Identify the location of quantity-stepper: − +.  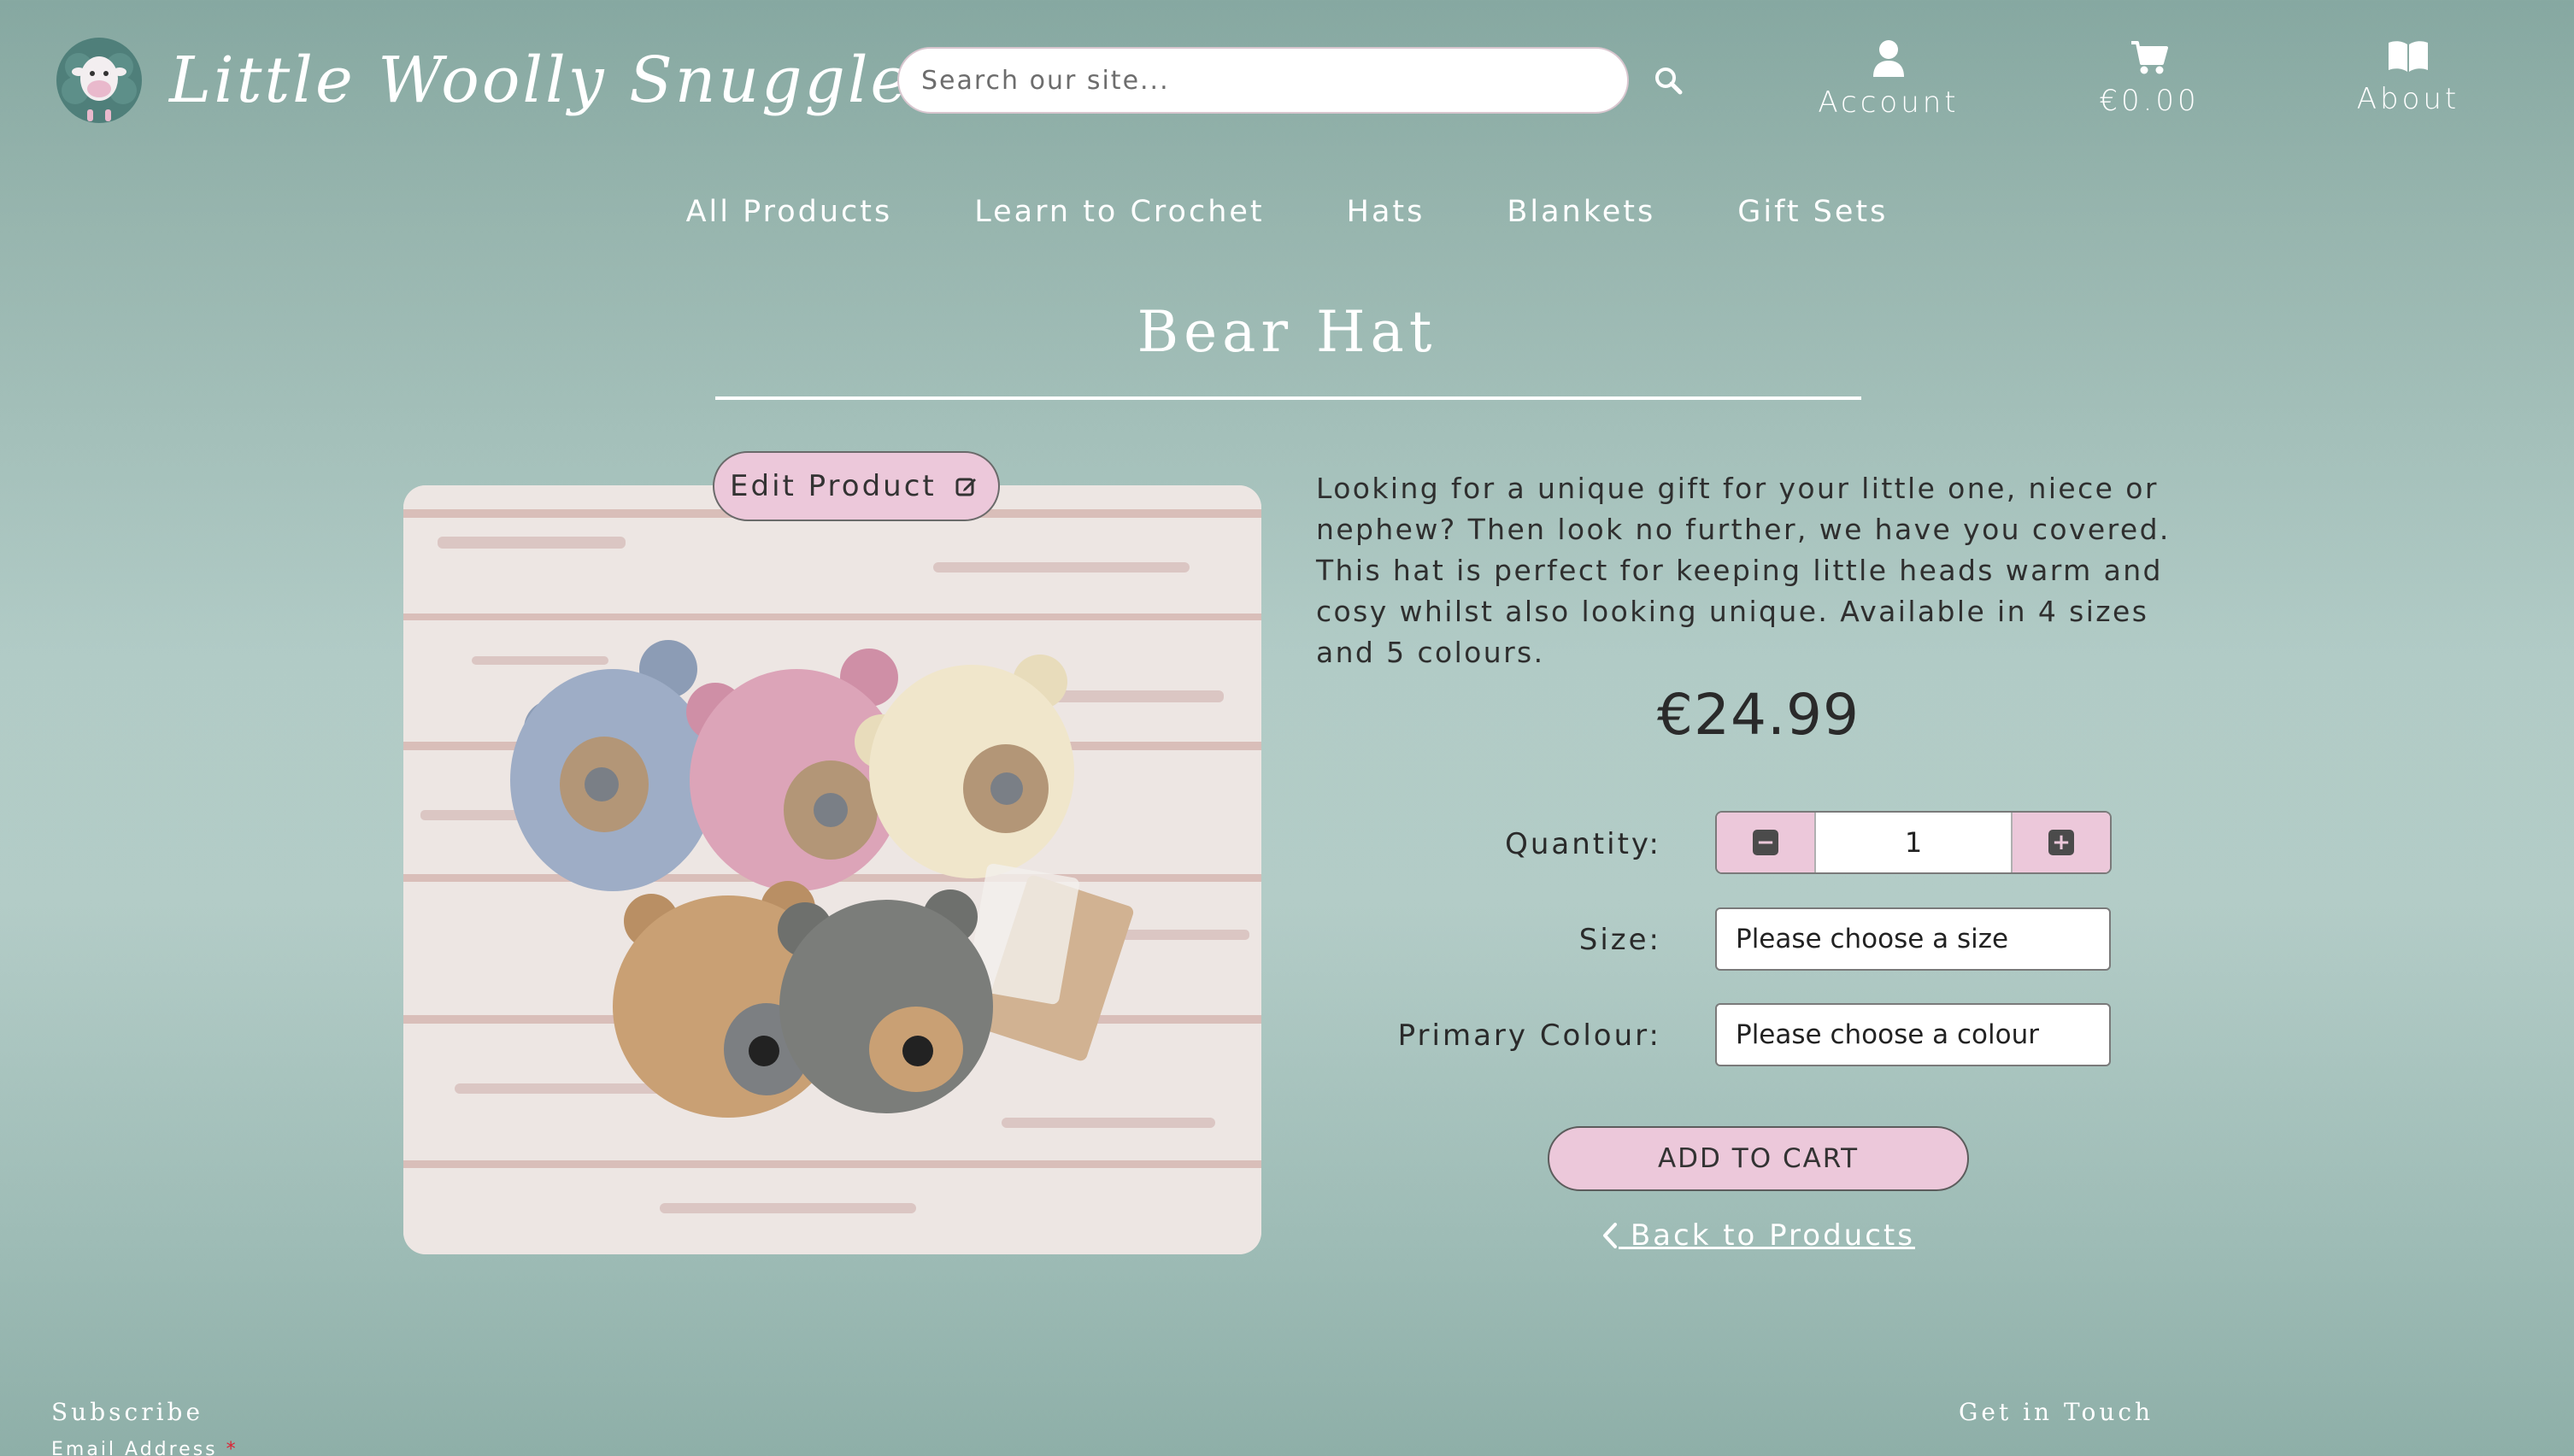
(1913, 843).